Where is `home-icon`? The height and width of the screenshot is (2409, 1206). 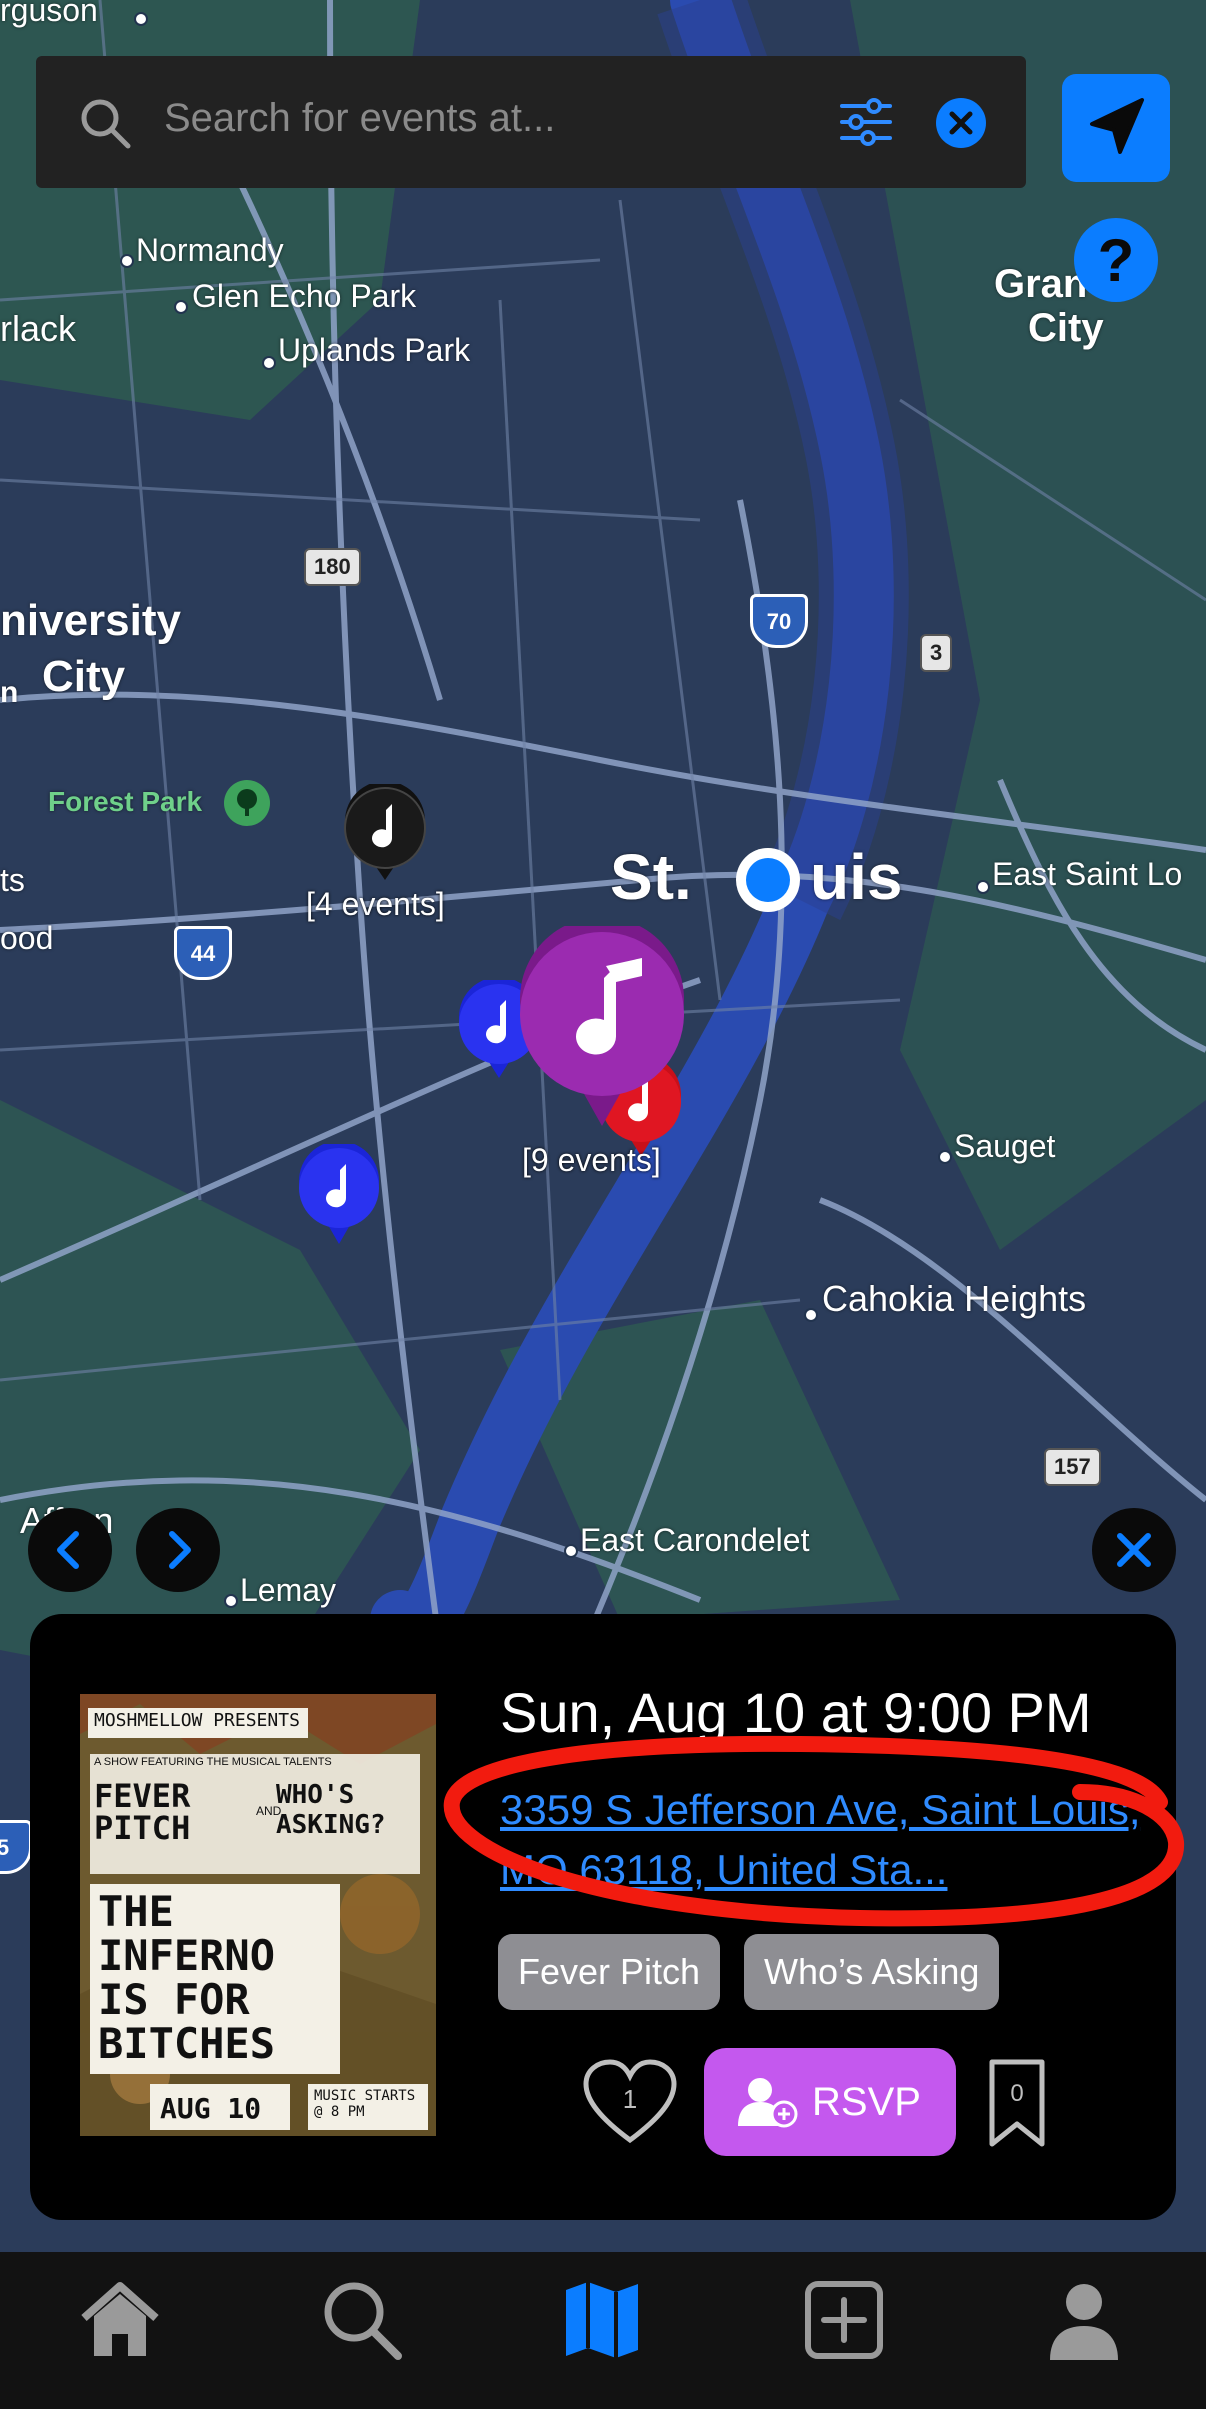
home-icon is located at coordinates (120, 2320).